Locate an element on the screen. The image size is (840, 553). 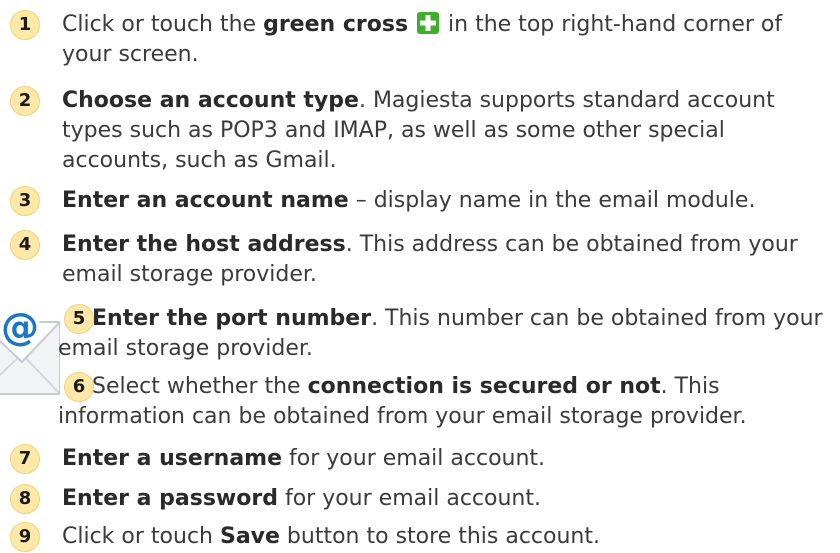
step-number-badge: 2 is located at coordinates (25, 101).